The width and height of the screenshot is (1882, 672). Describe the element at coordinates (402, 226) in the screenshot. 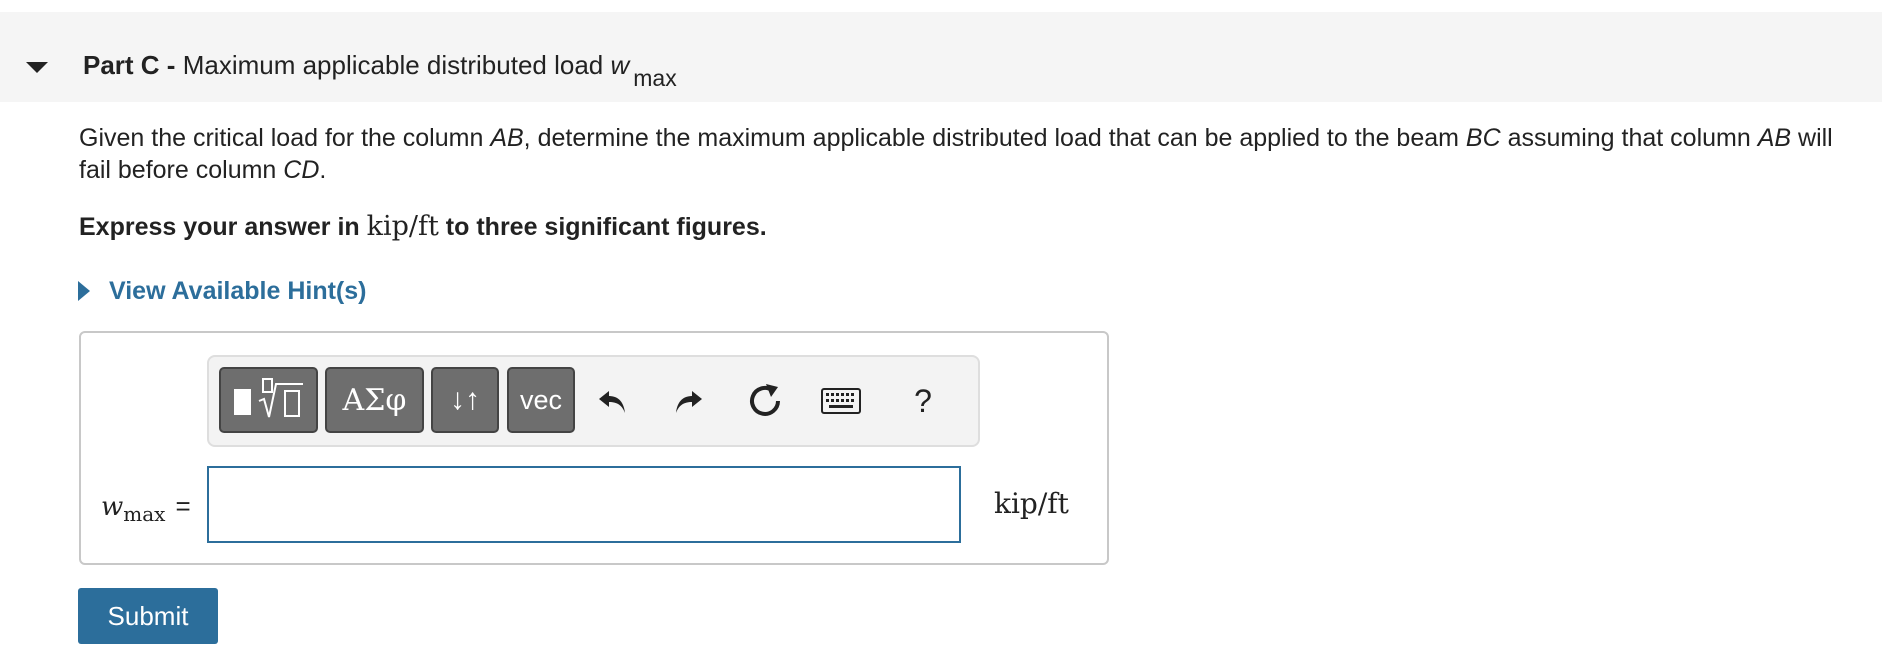

I see `instructions-unit: kip/ft` at that location.